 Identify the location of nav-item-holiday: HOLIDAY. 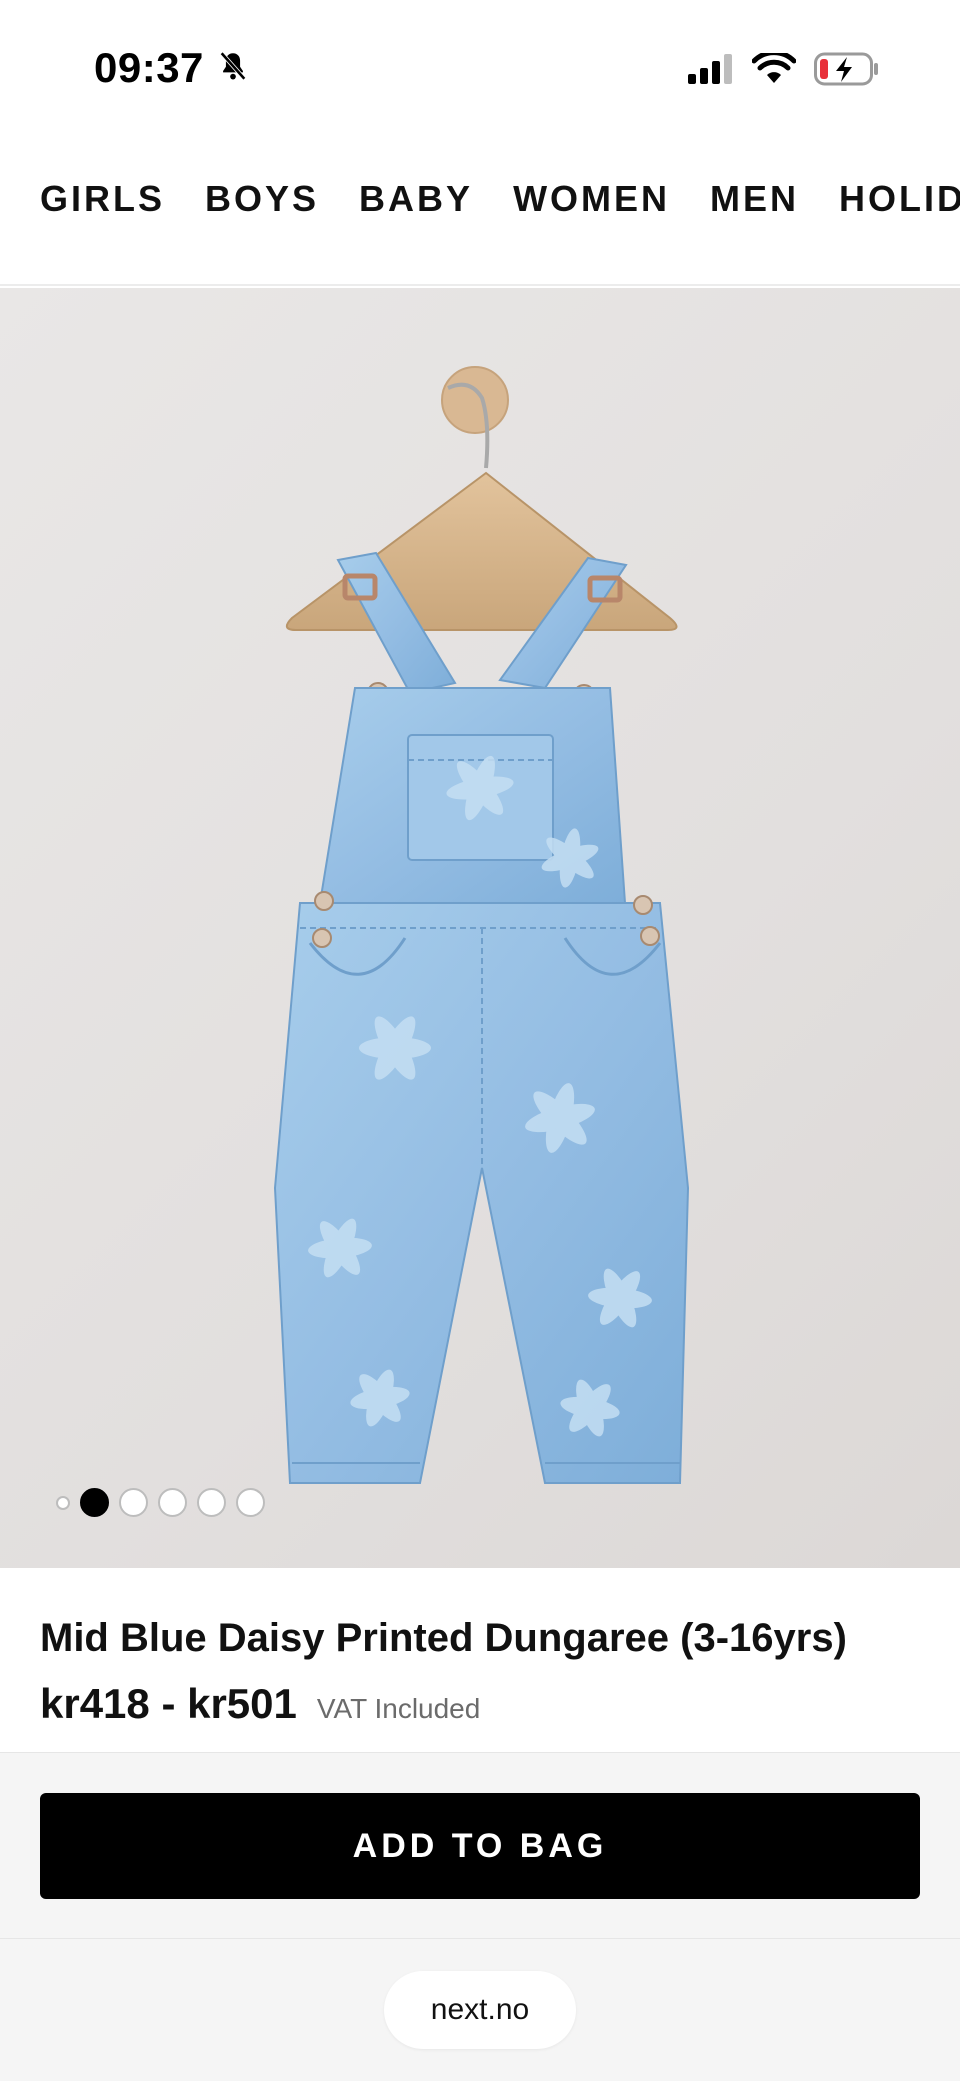
(899, 199).